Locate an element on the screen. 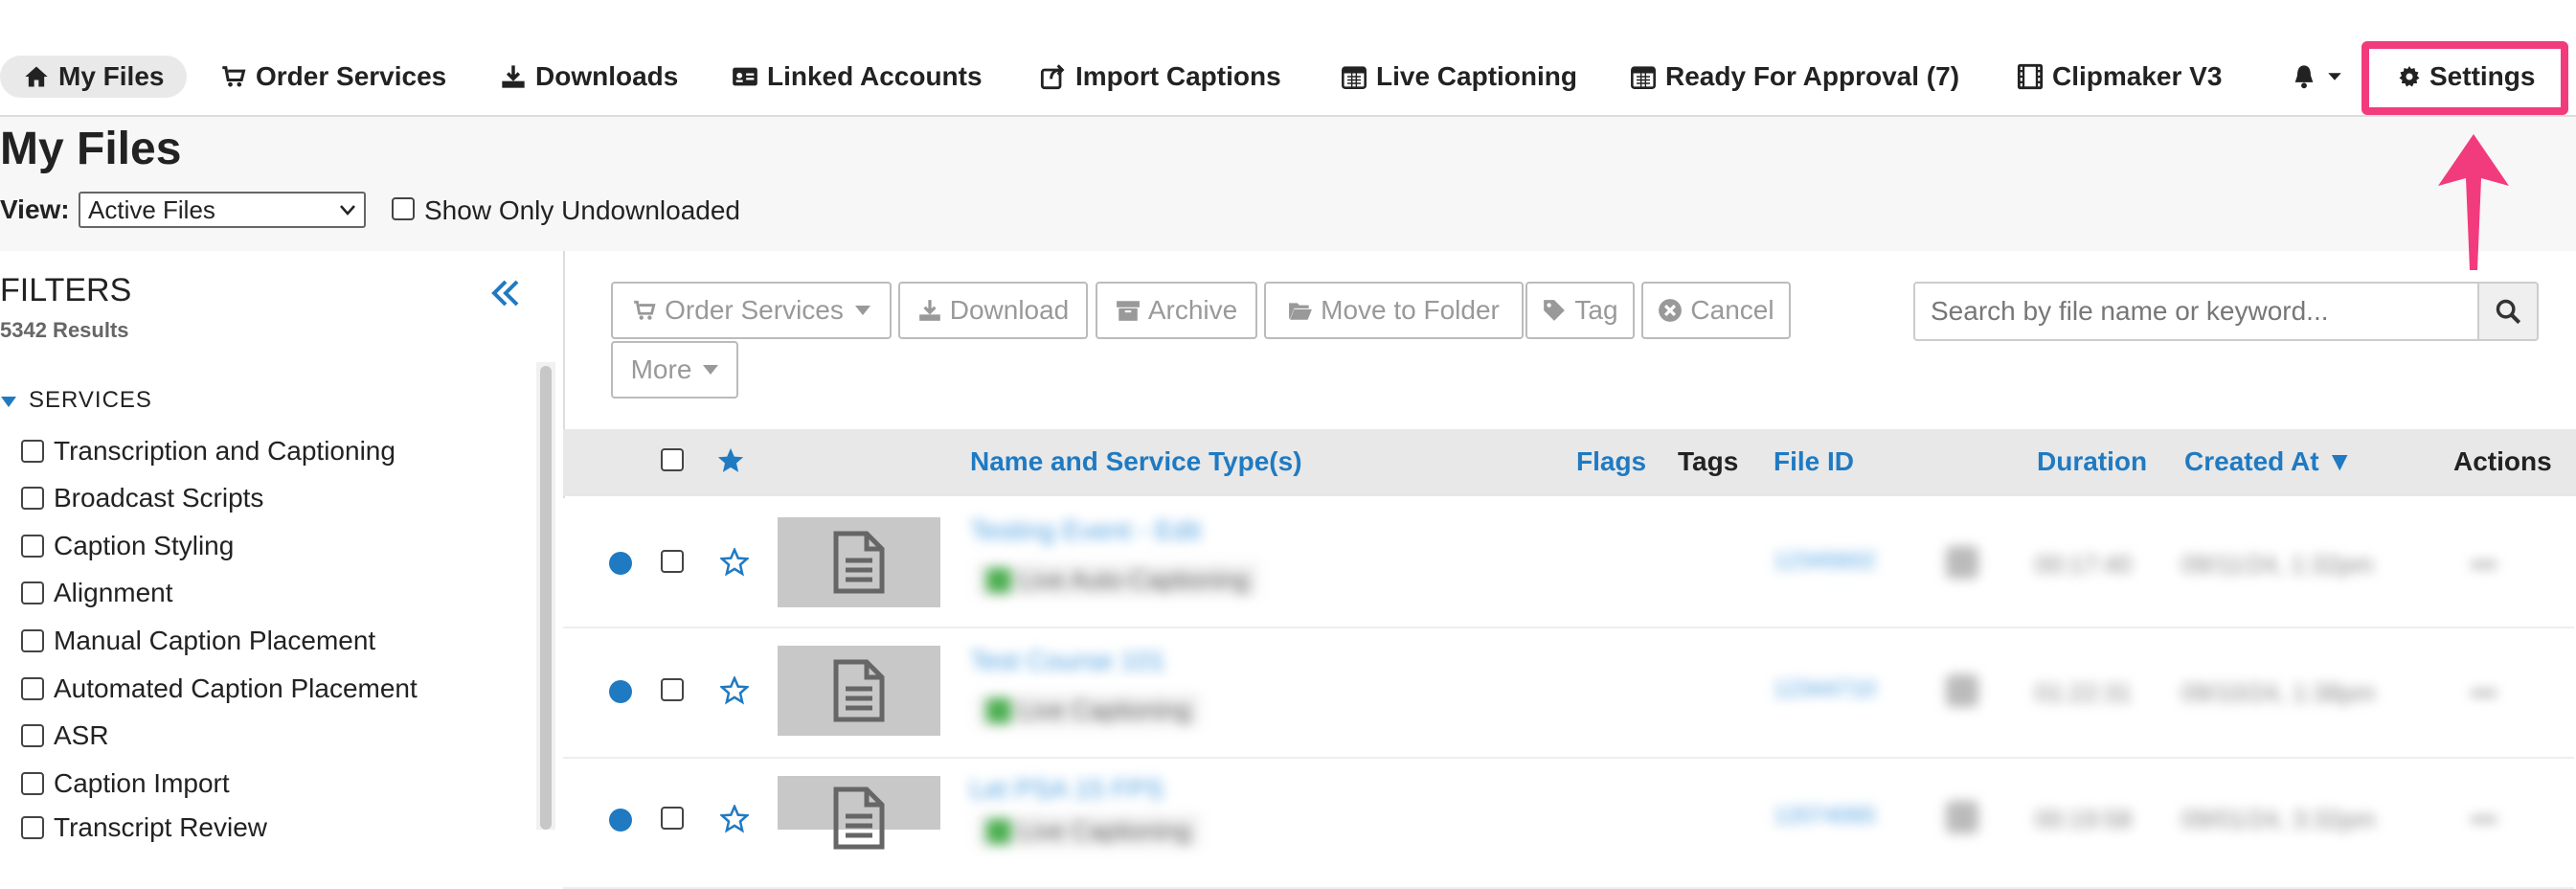  service-label: Caption Import is located at coordinates (142, 783).